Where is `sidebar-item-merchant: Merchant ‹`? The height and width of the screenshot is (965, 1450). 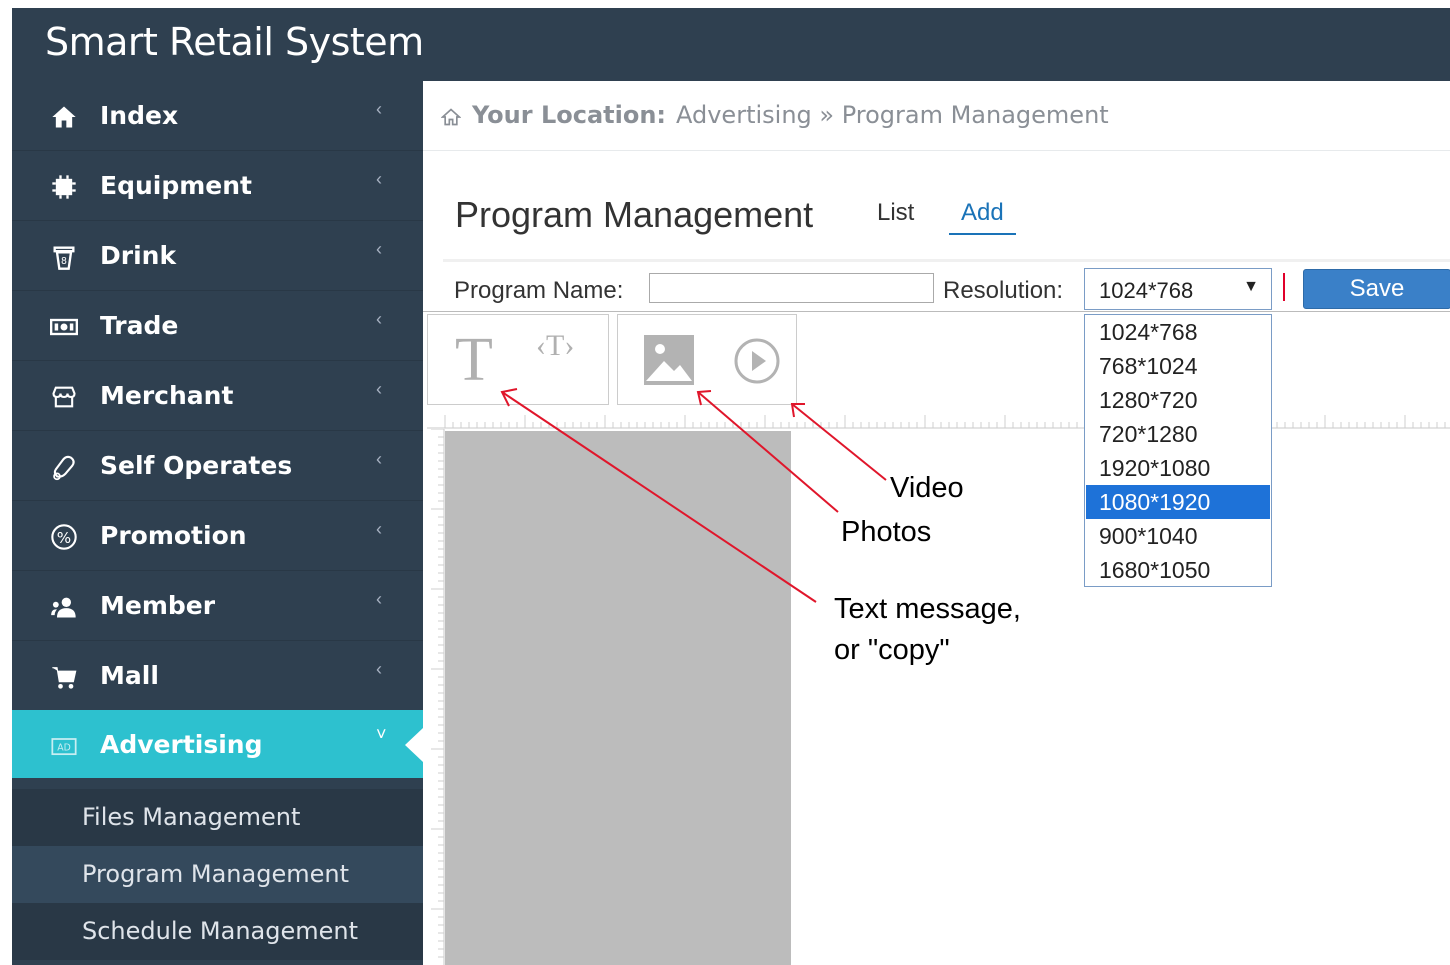
sidebar-item-merchant: Merchant ‹ is located at coordinates (217, 396).